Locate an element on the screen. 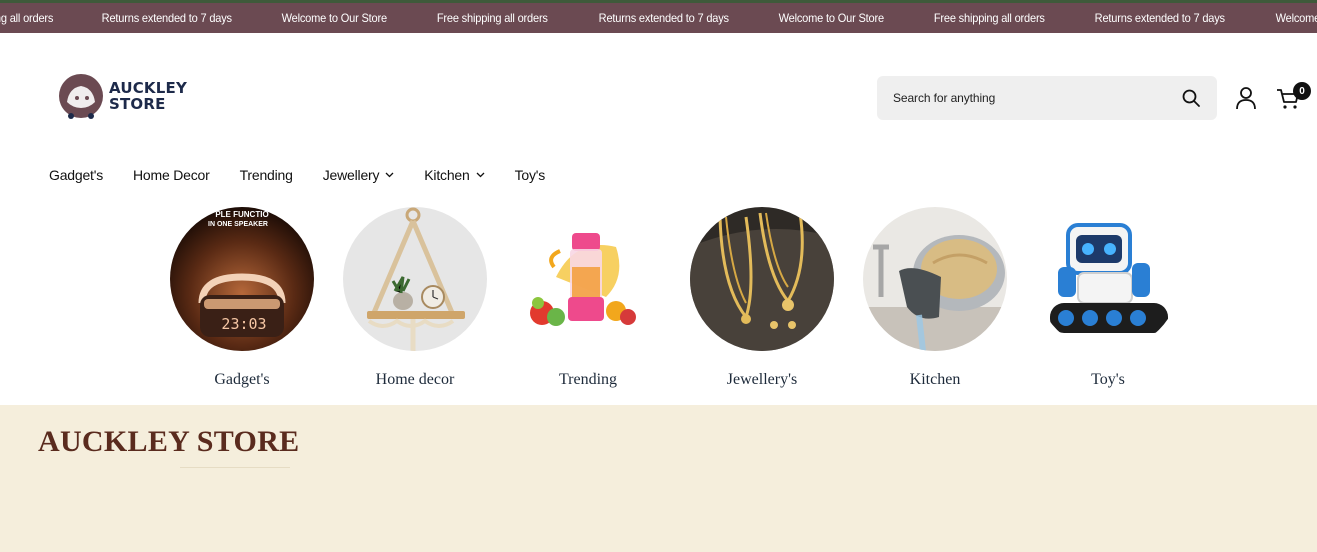 This screenshot has height=552, width=1317. category-image-toys is located at coordinates (1108, 279).